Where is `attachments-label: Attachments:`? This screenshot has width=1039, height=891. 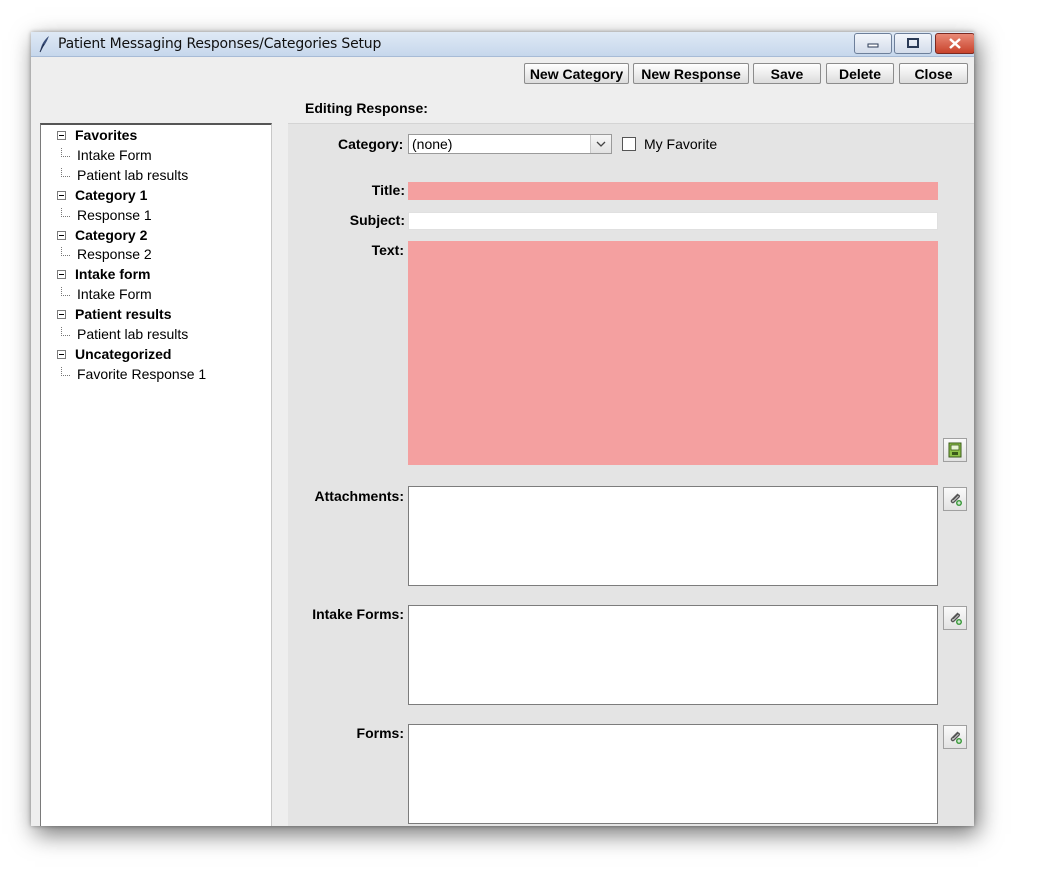
attachments-label: Attachments: is located at coordinates (359, 496).